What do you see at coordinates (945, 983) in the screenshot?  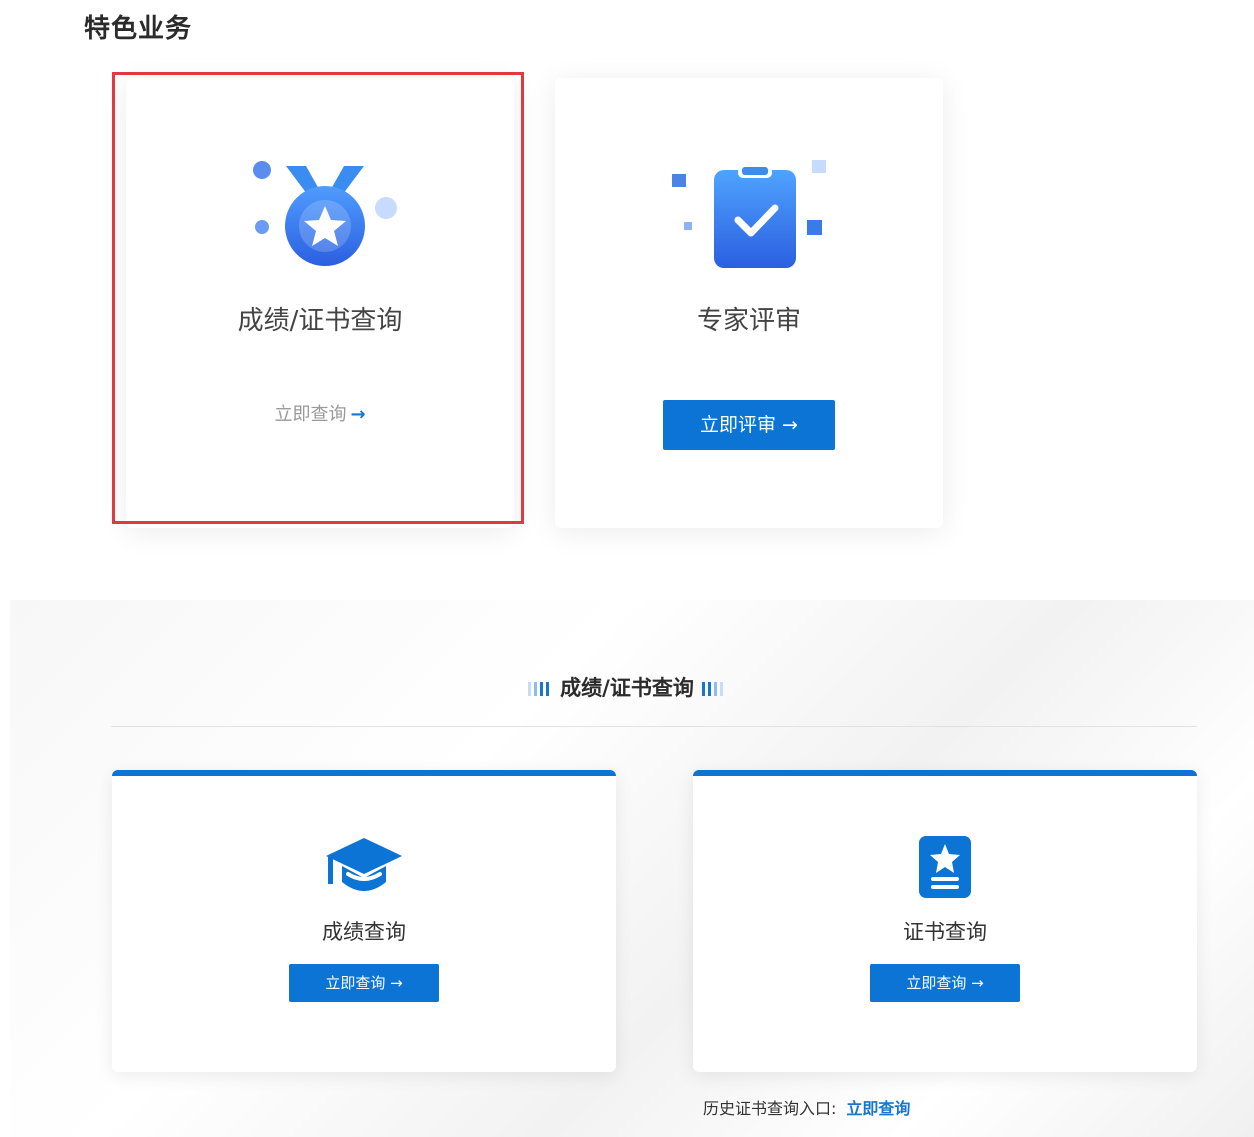 I see `certificate-query-button: 立即查询 →` at bounding box center [945, 983].